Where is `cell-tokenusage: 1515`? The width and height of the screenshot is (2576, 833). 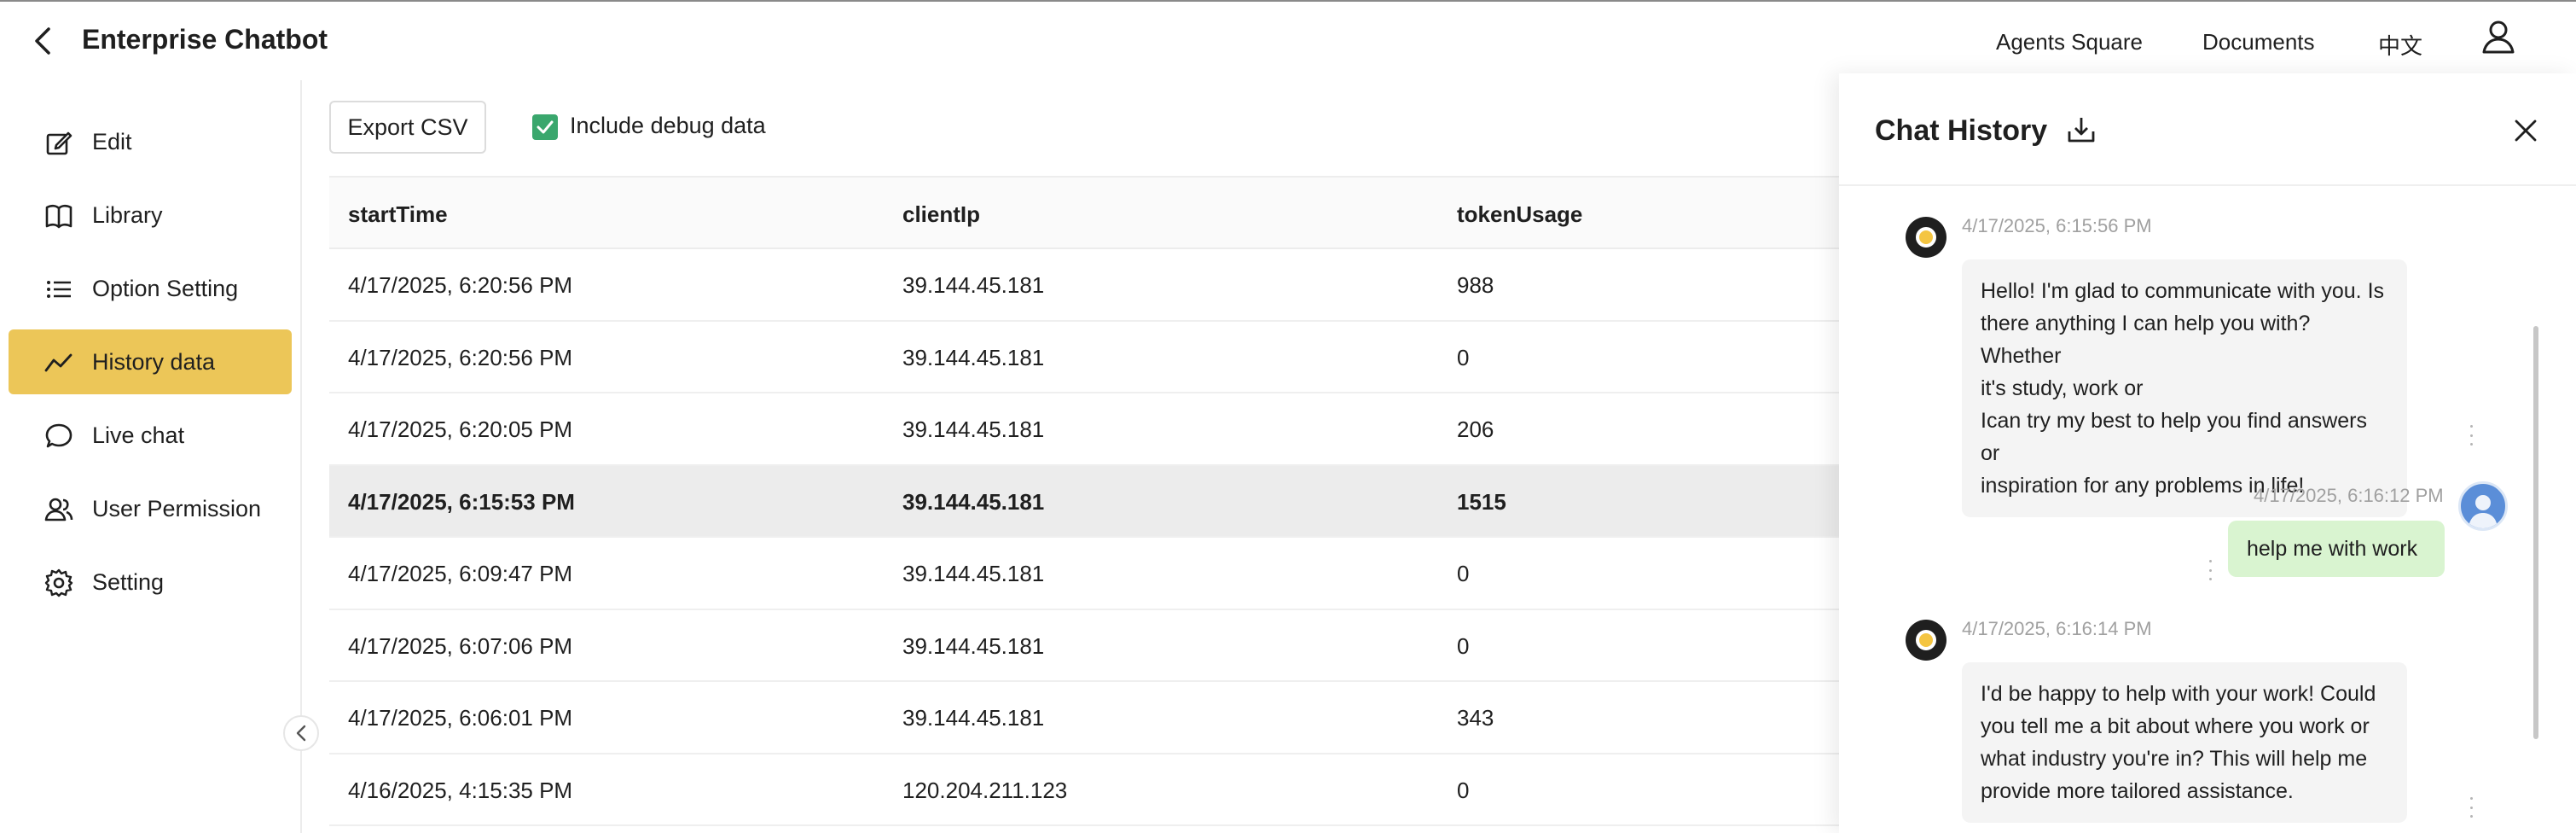 cell-tokenusage: 1515 is located at coordinates (1481, 501).